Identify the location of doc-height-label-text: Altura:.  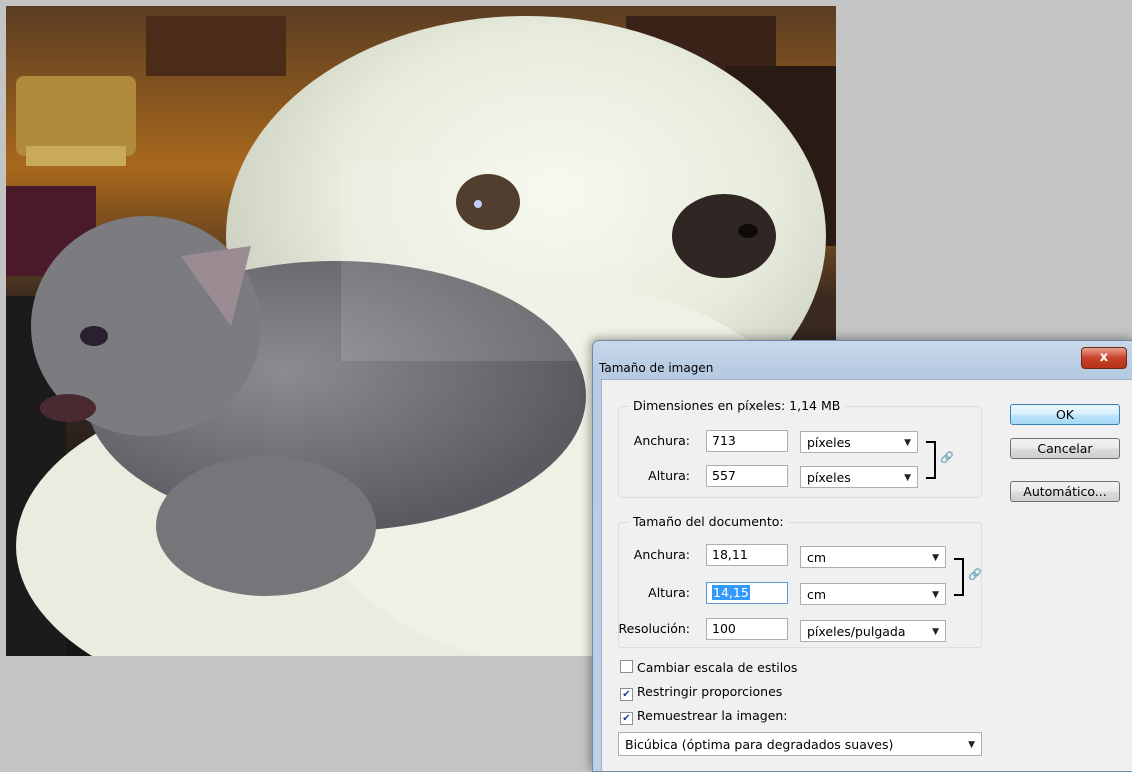
(669, 592).